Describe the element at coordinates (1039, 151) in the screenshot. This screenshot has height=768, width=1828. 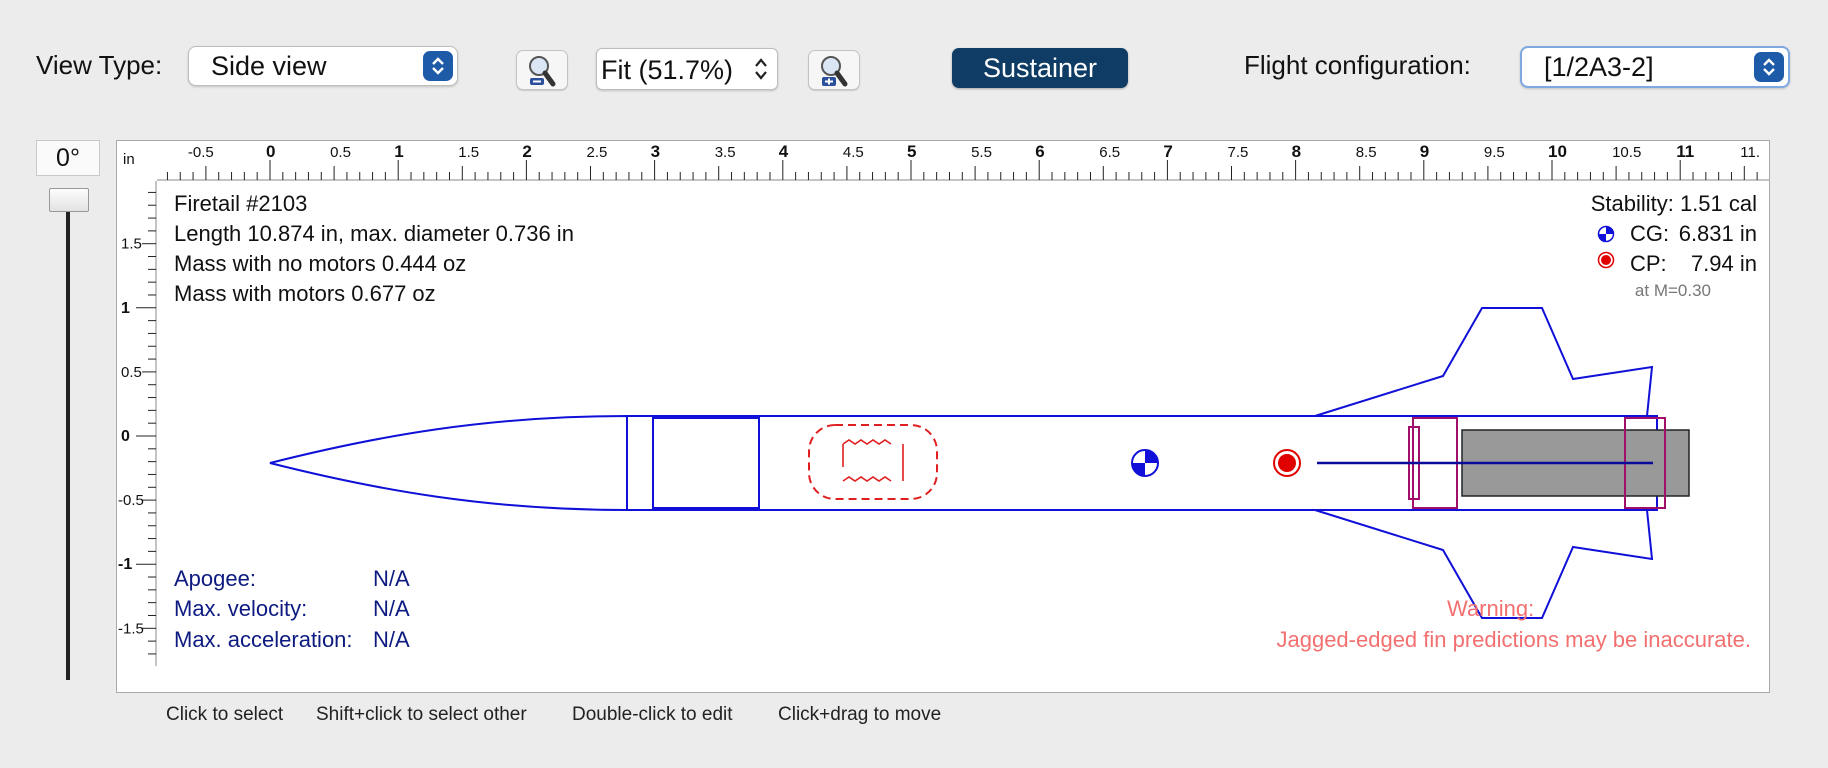
I see `ruler-x-label: 6` at that location.